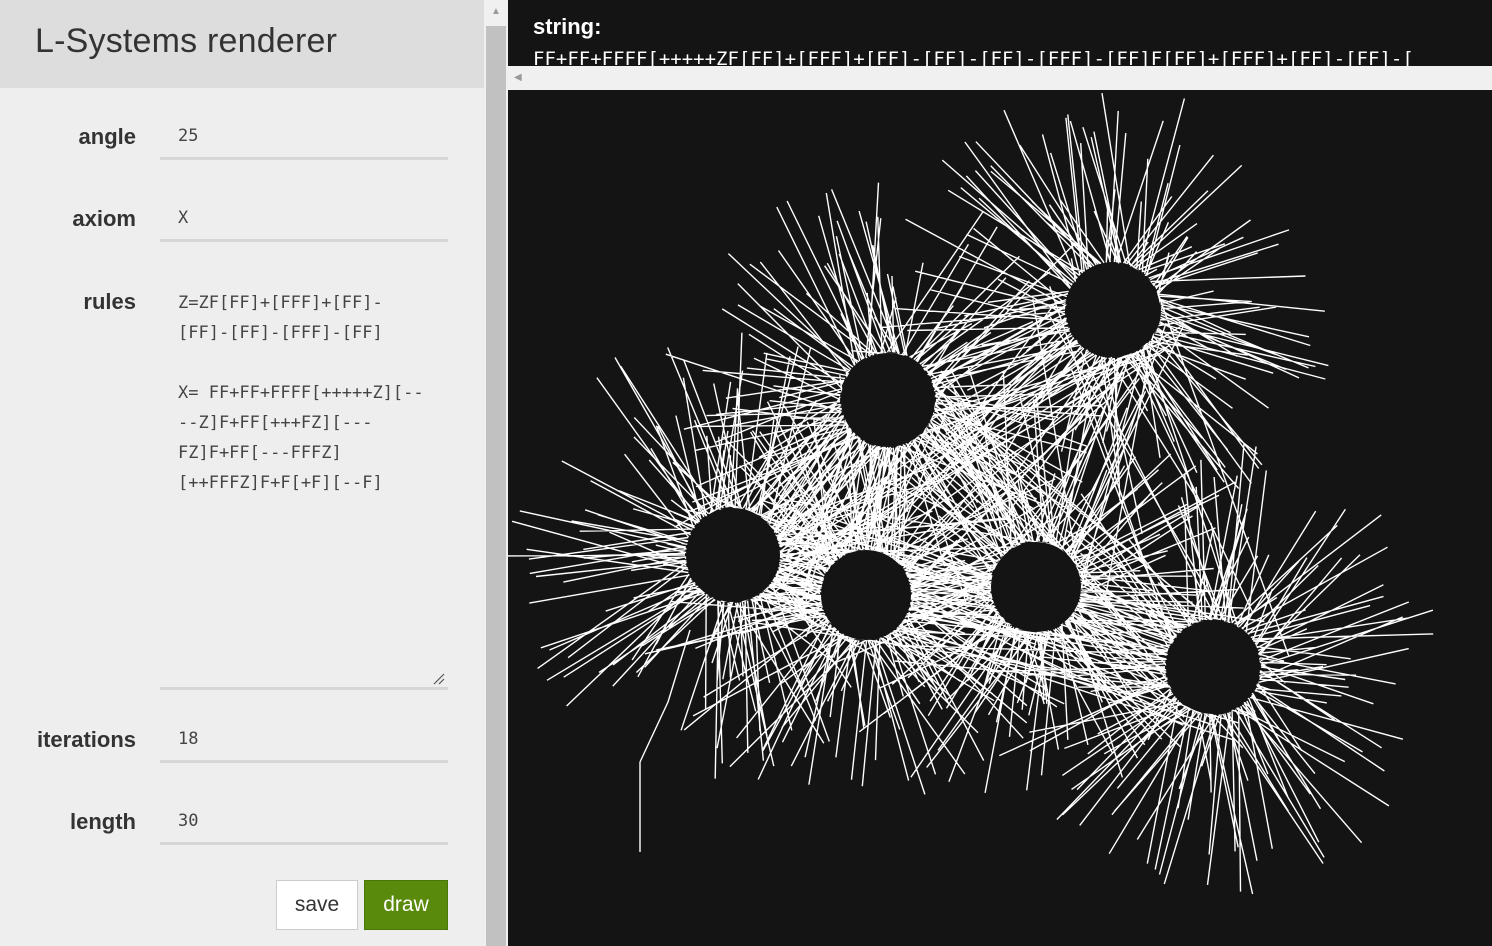 Image resolution: width=1492 pixels, height=946 pixels. I want to click on string-scrollbar: ◀, so click(1000, 78).